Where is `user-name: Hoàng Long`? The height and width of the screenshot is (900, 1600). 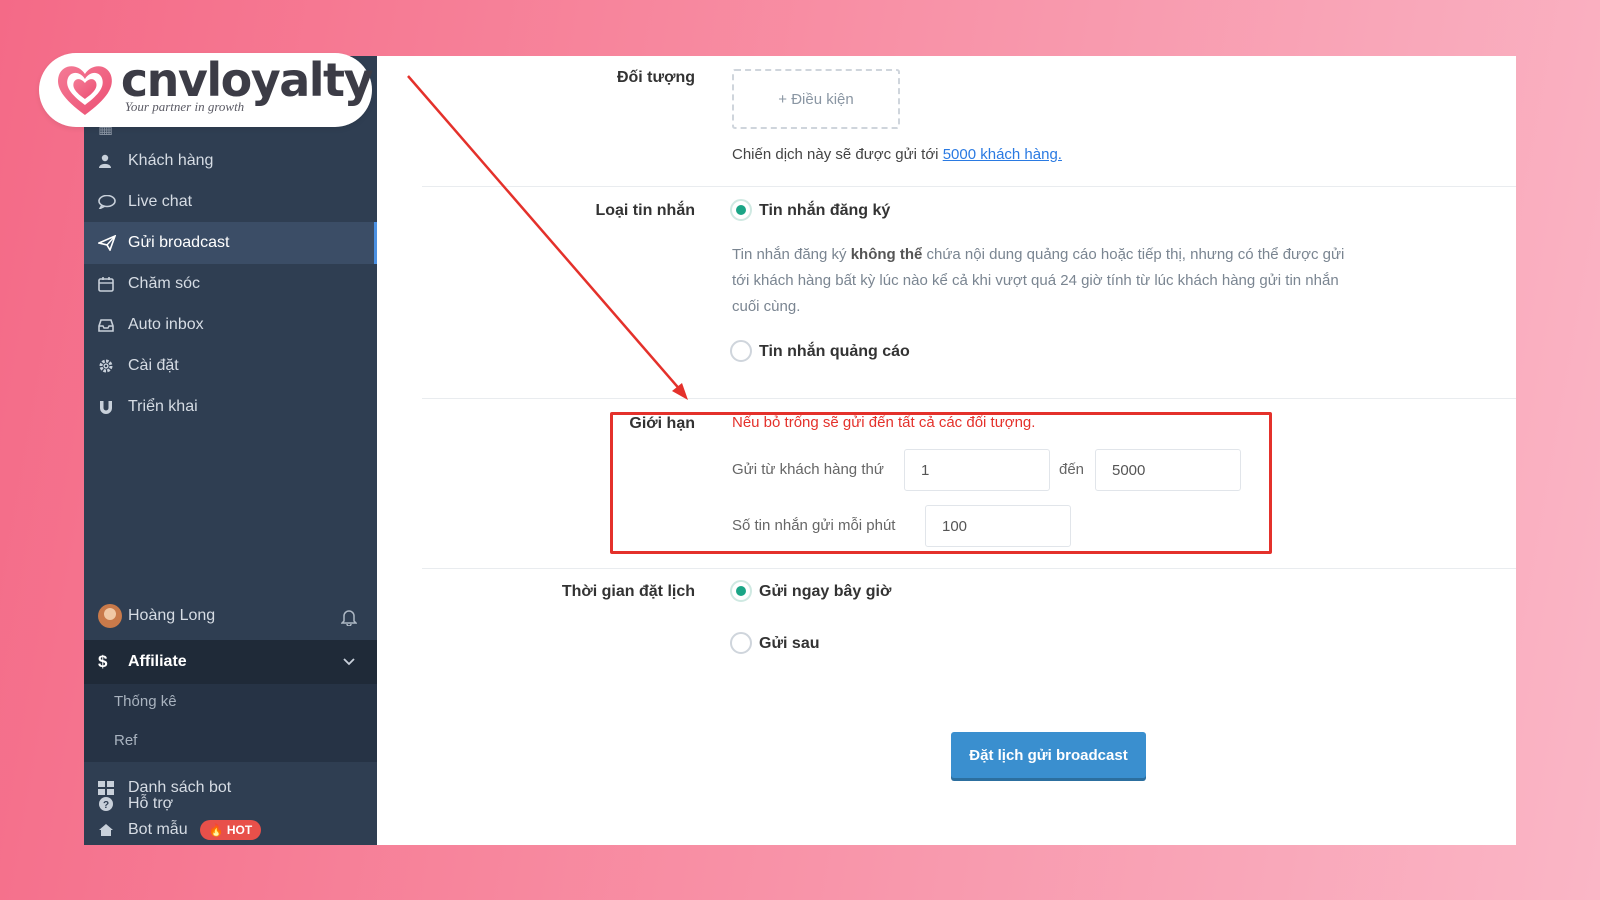 user-name: Hoàng Long is located at coordinates (172, 615).